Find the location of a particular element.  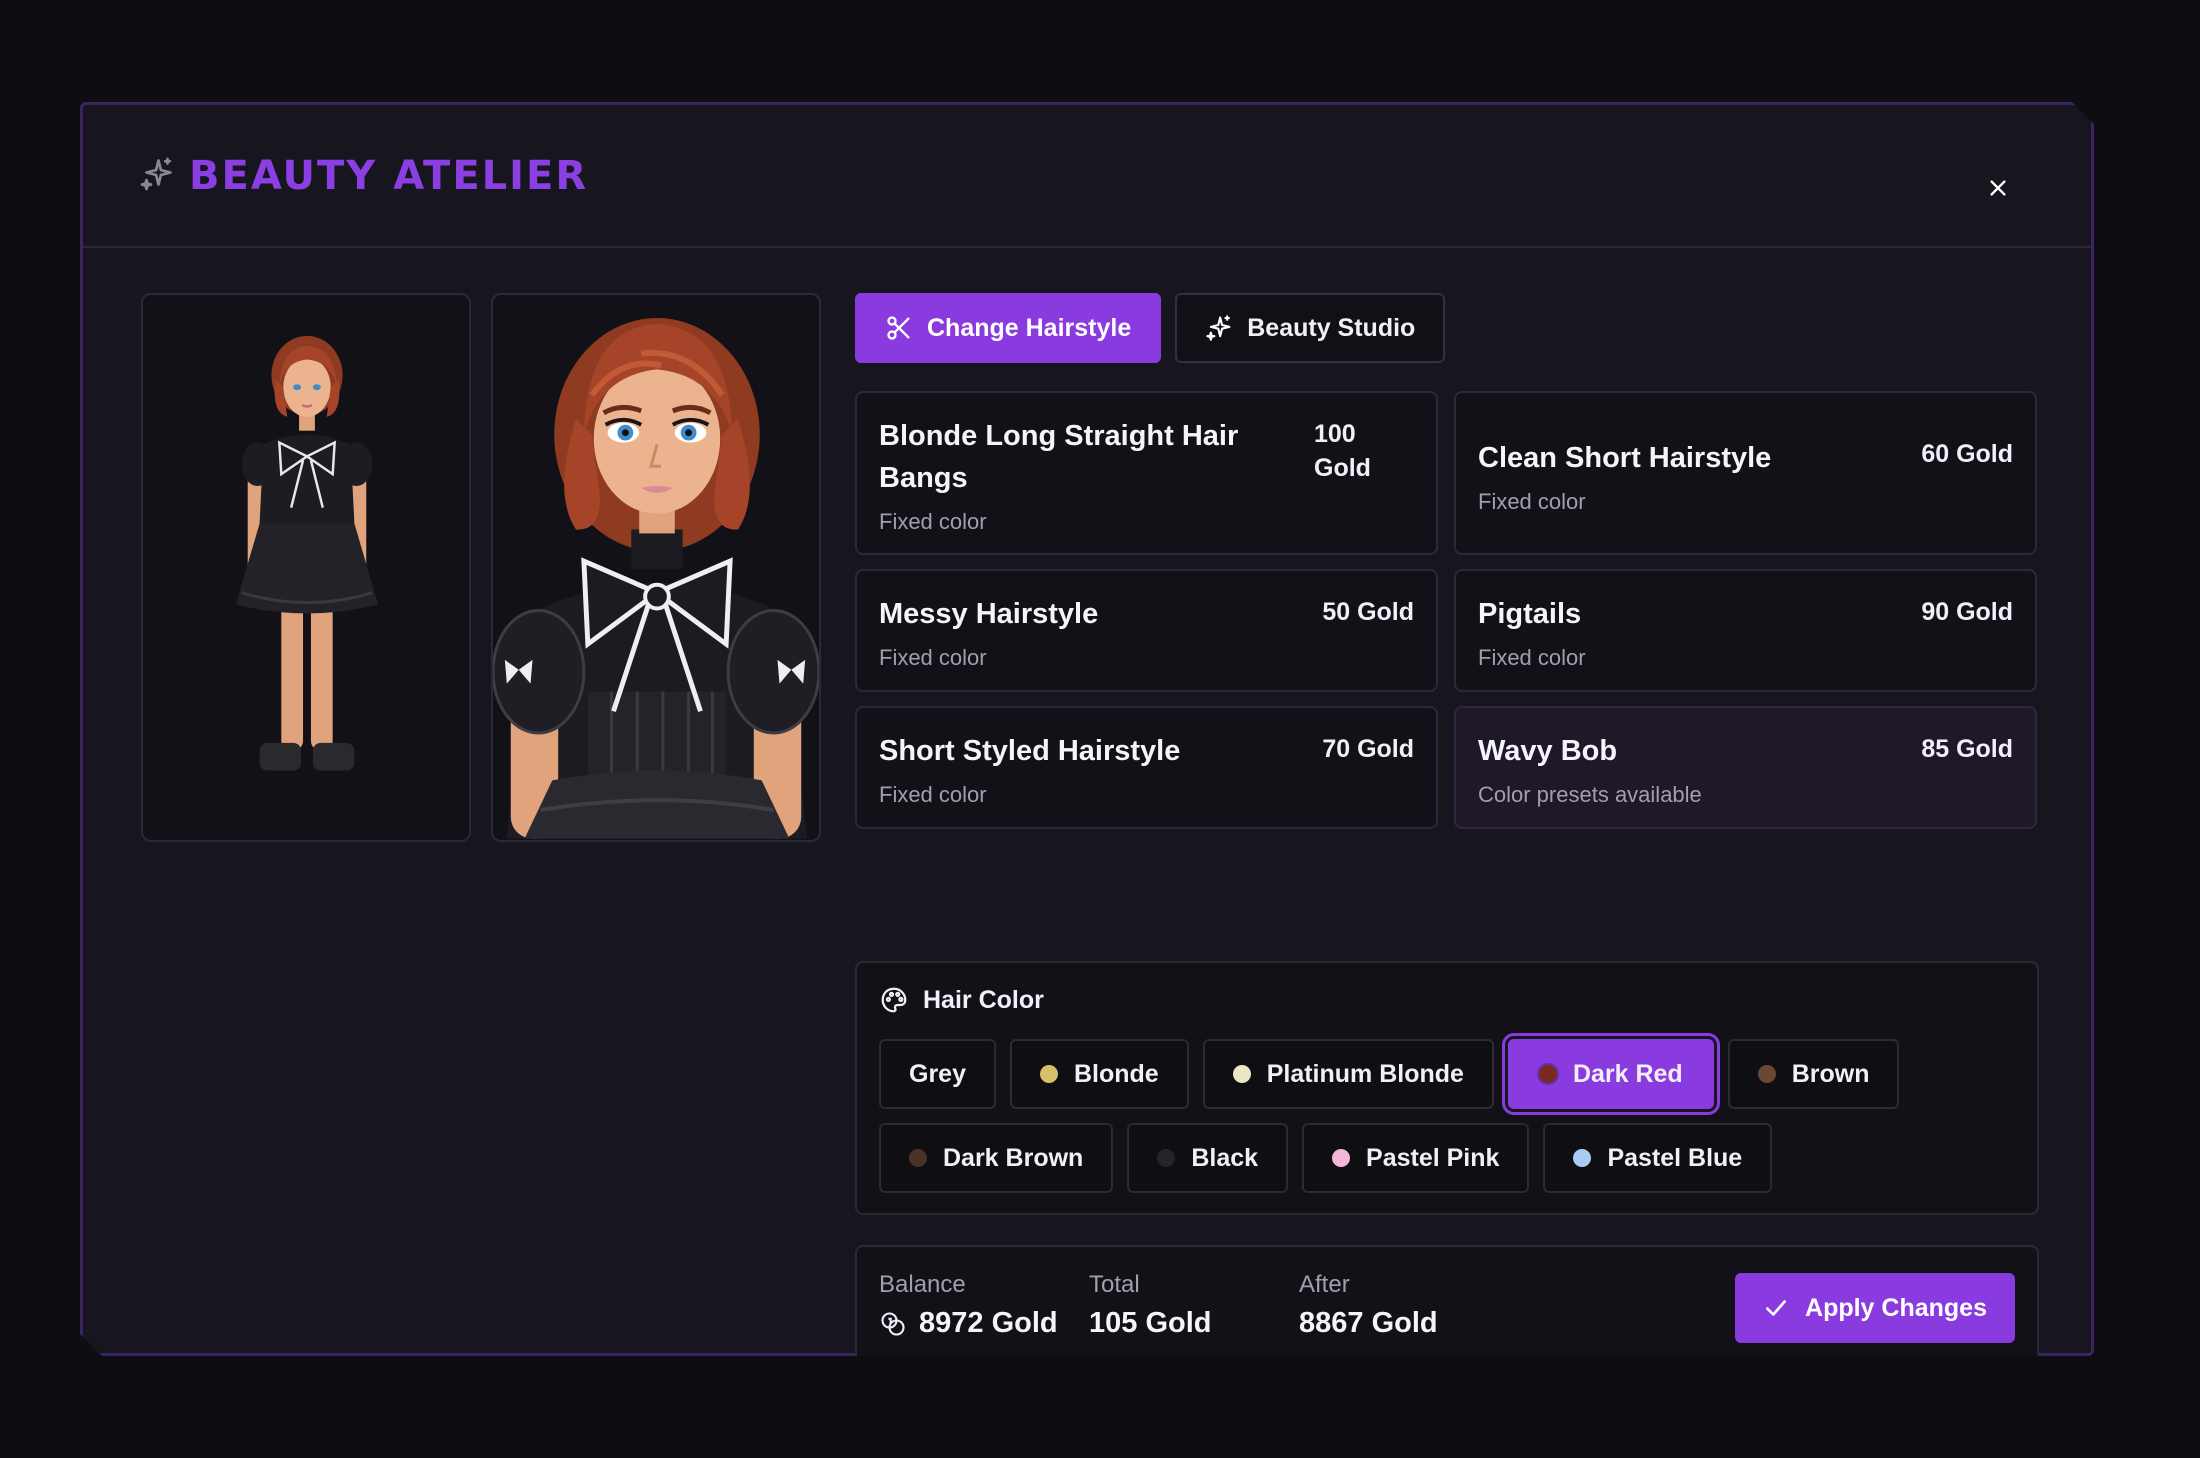

character-bust-image is located at coordinates (656, 567).